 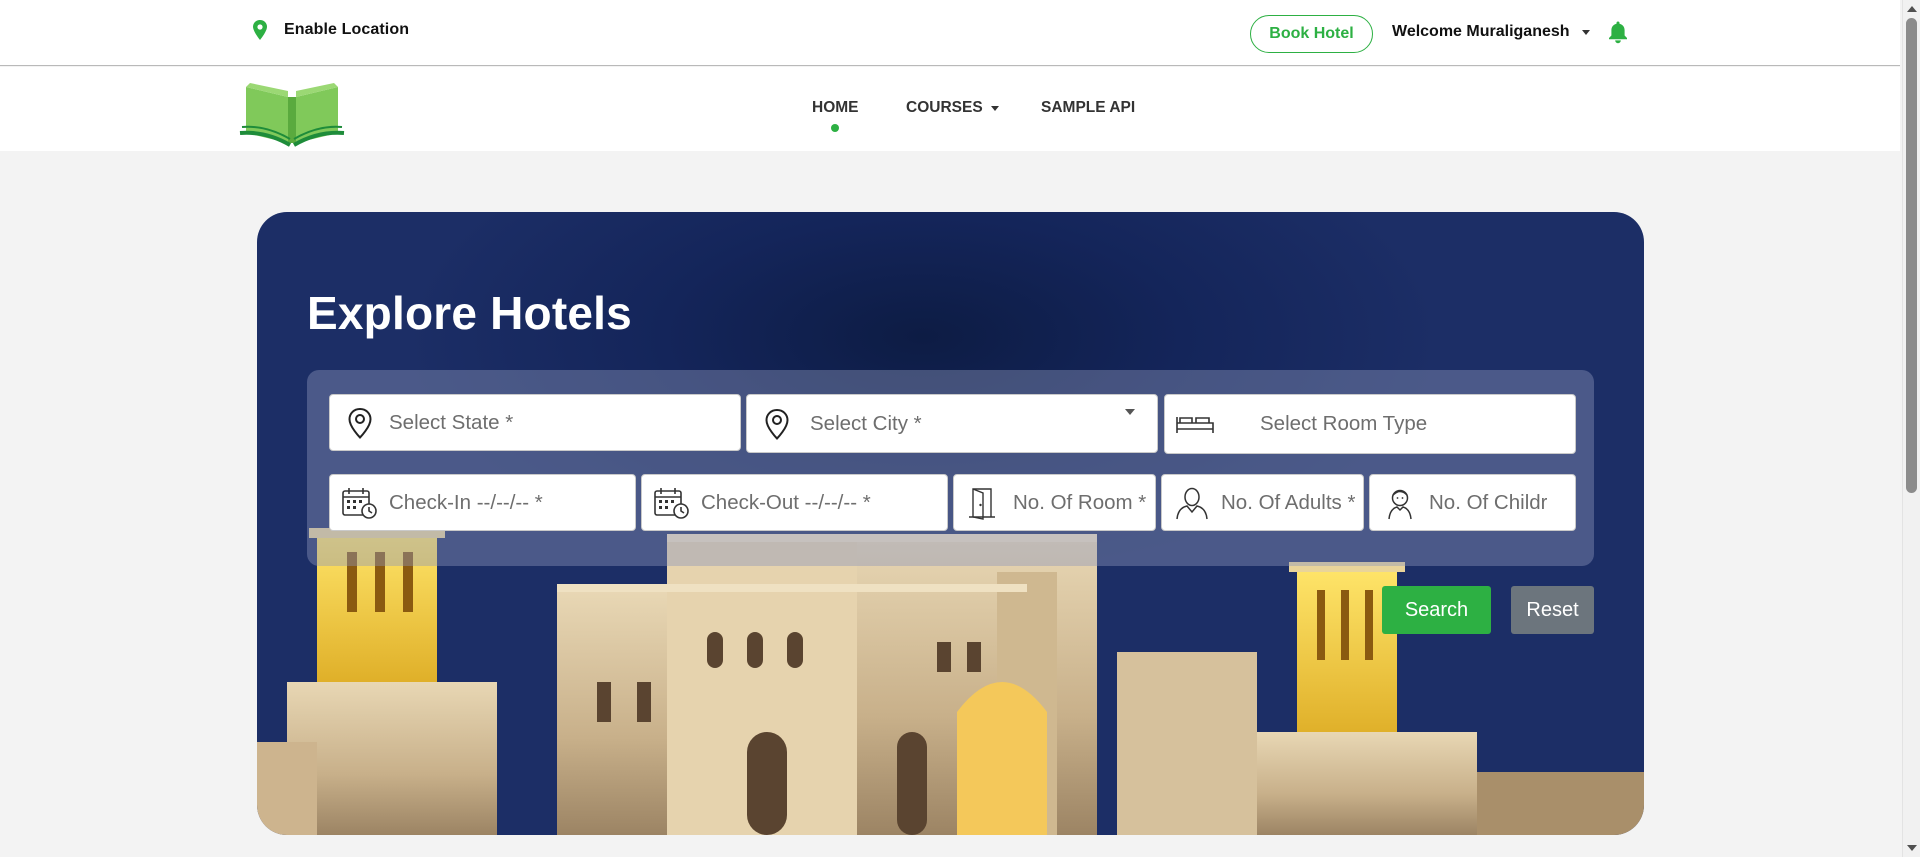 What do you see at coordinates (1912, 9) in the screenshot?
I see `scroll-up-arrow-icon` at bounding box center [1912, 9].